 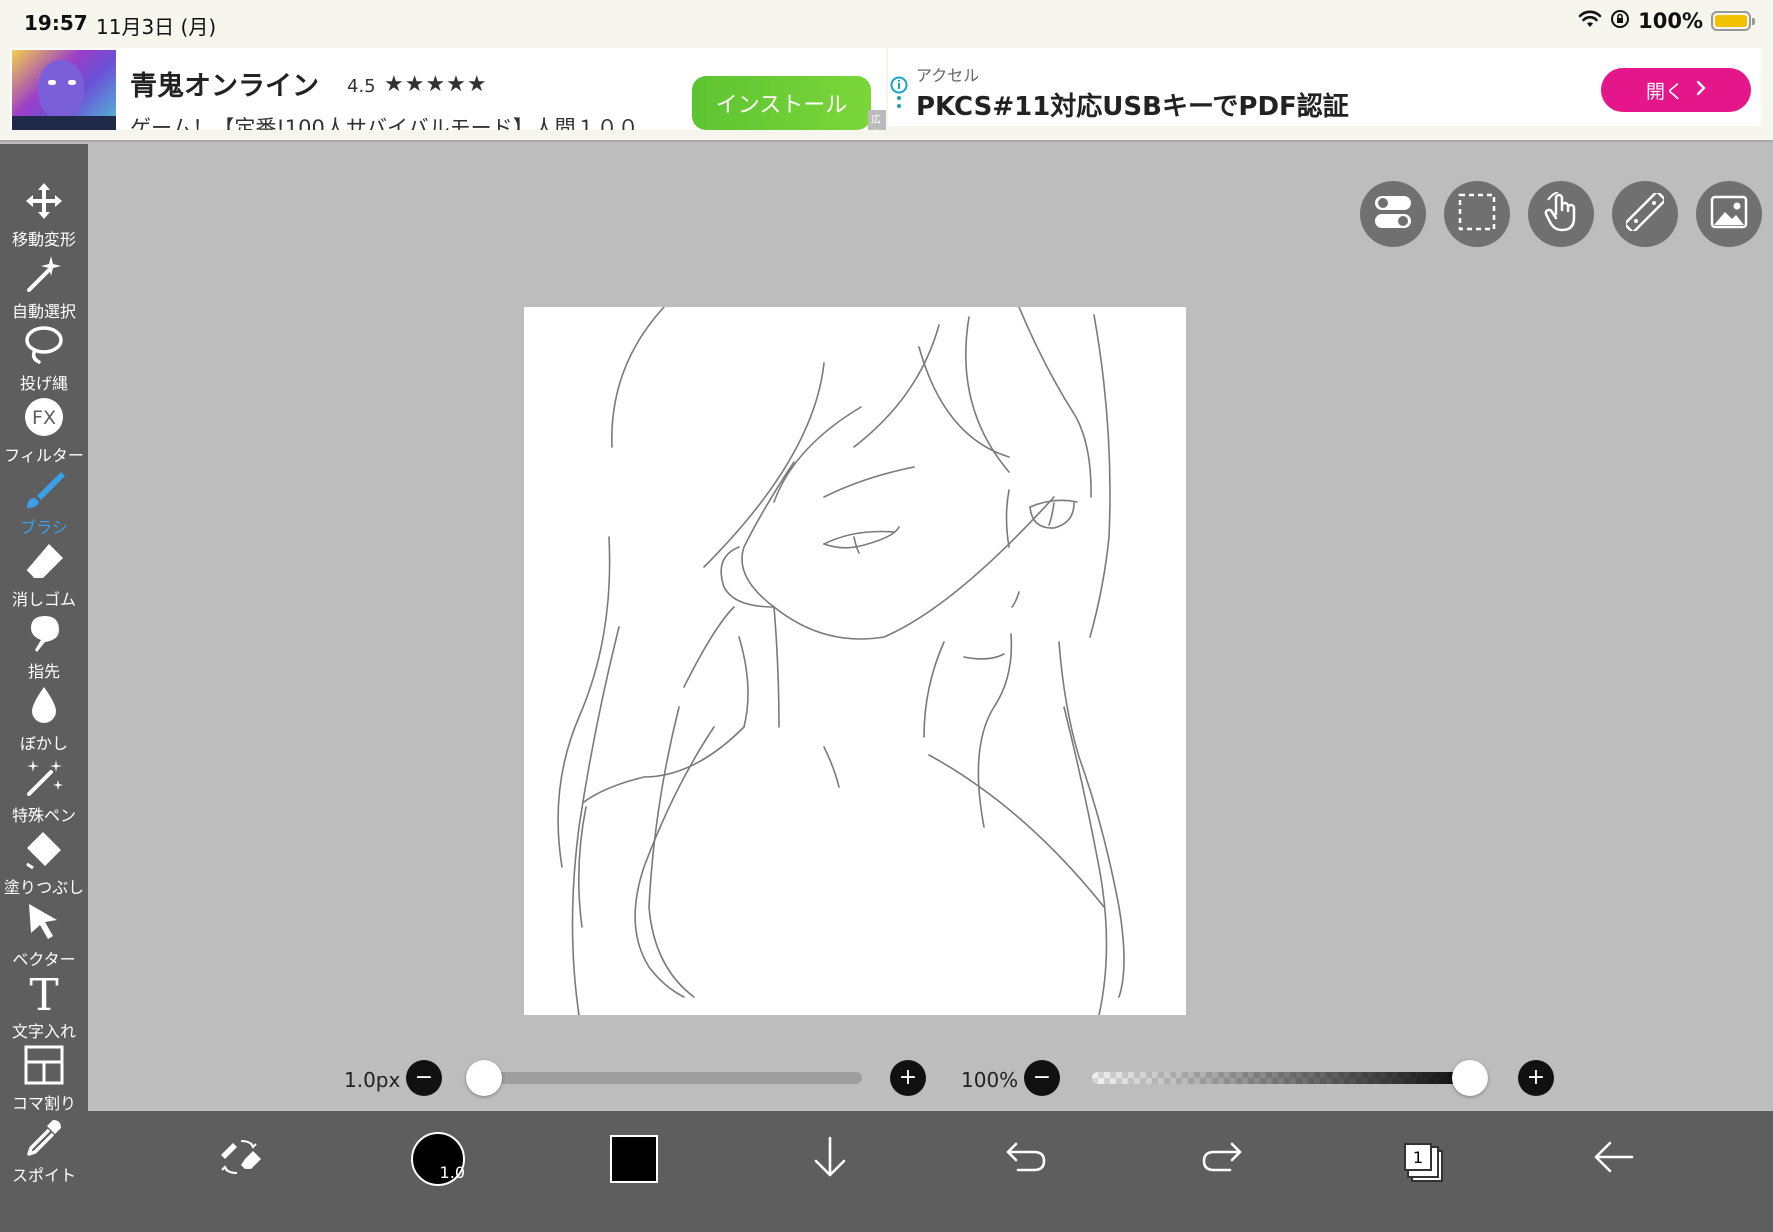 I want to click on vector-icon, so click(x=44, y=921).